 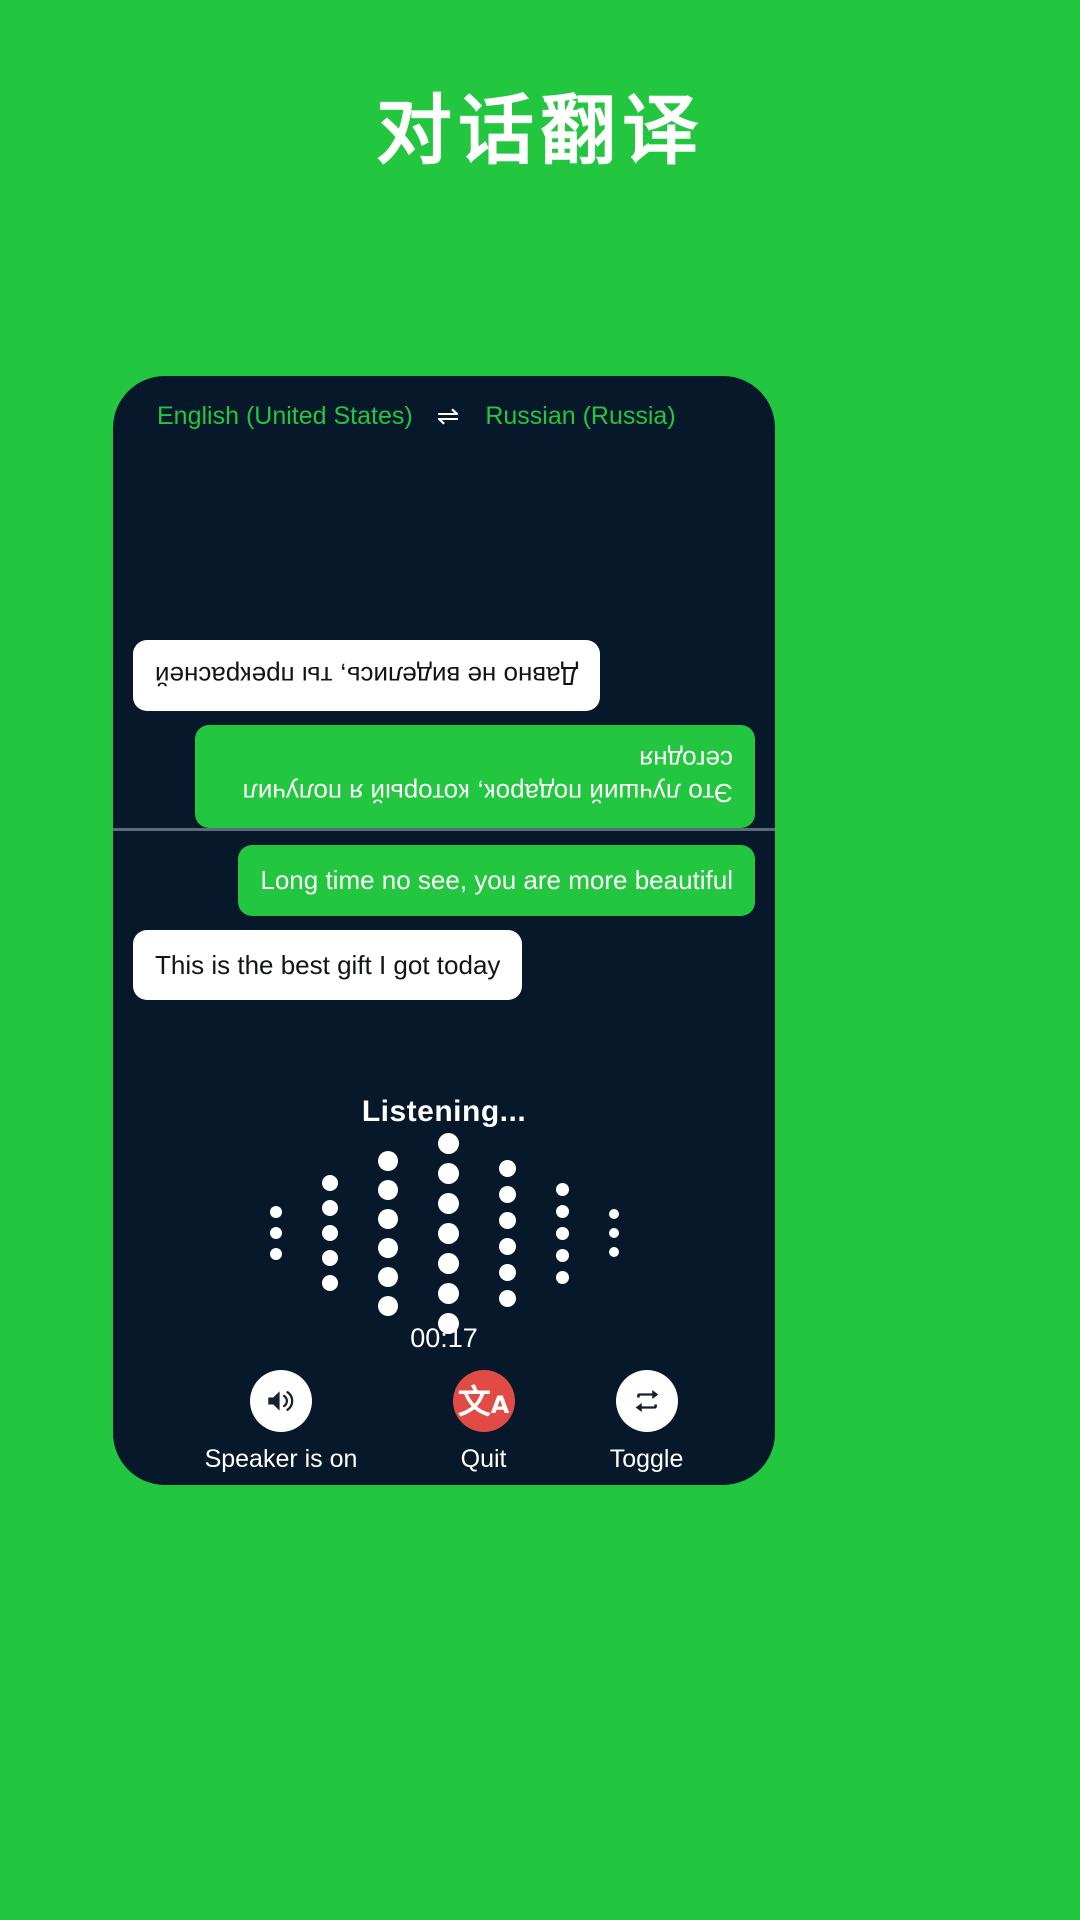 I want to click on listening-area: Listening... 00:17, so click(x=444, y=1203).